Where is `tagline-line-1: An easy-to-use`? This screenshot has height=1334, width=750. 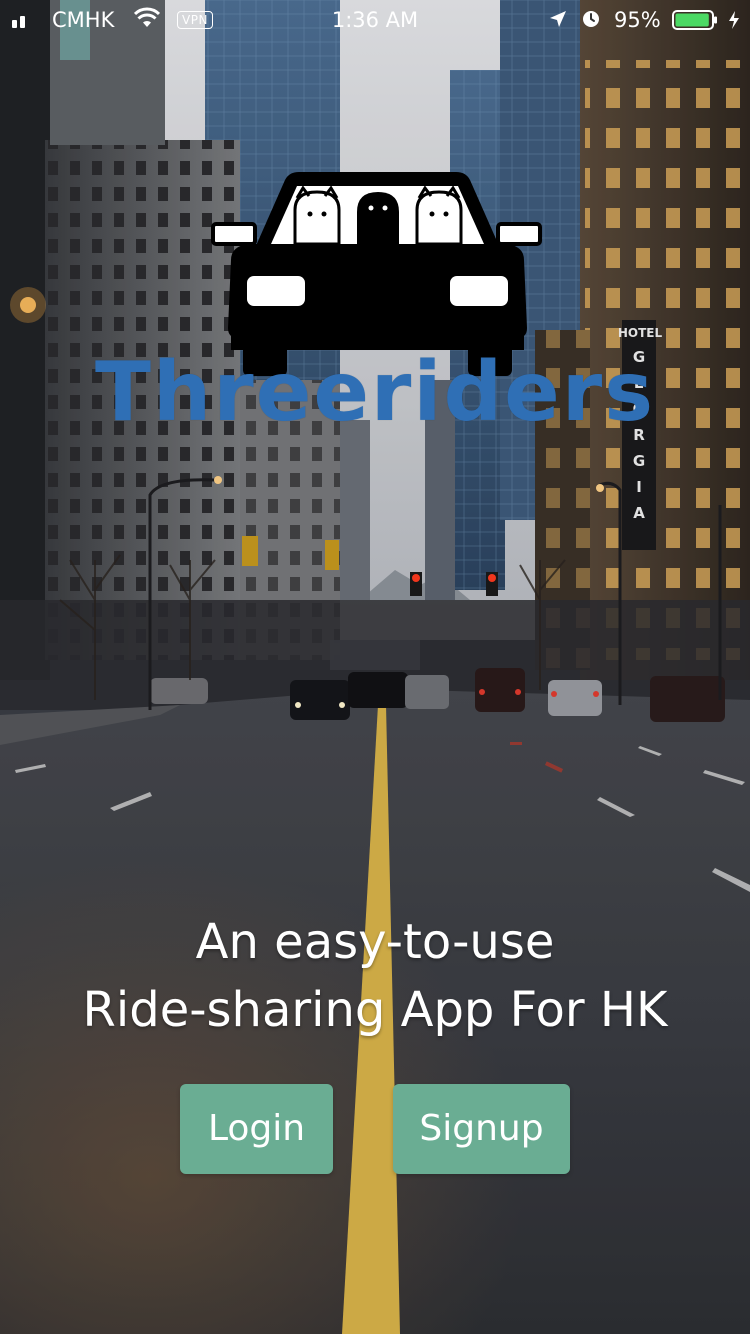
tagline-line-1: An easy-to-use is located at coordinates (375, 942).